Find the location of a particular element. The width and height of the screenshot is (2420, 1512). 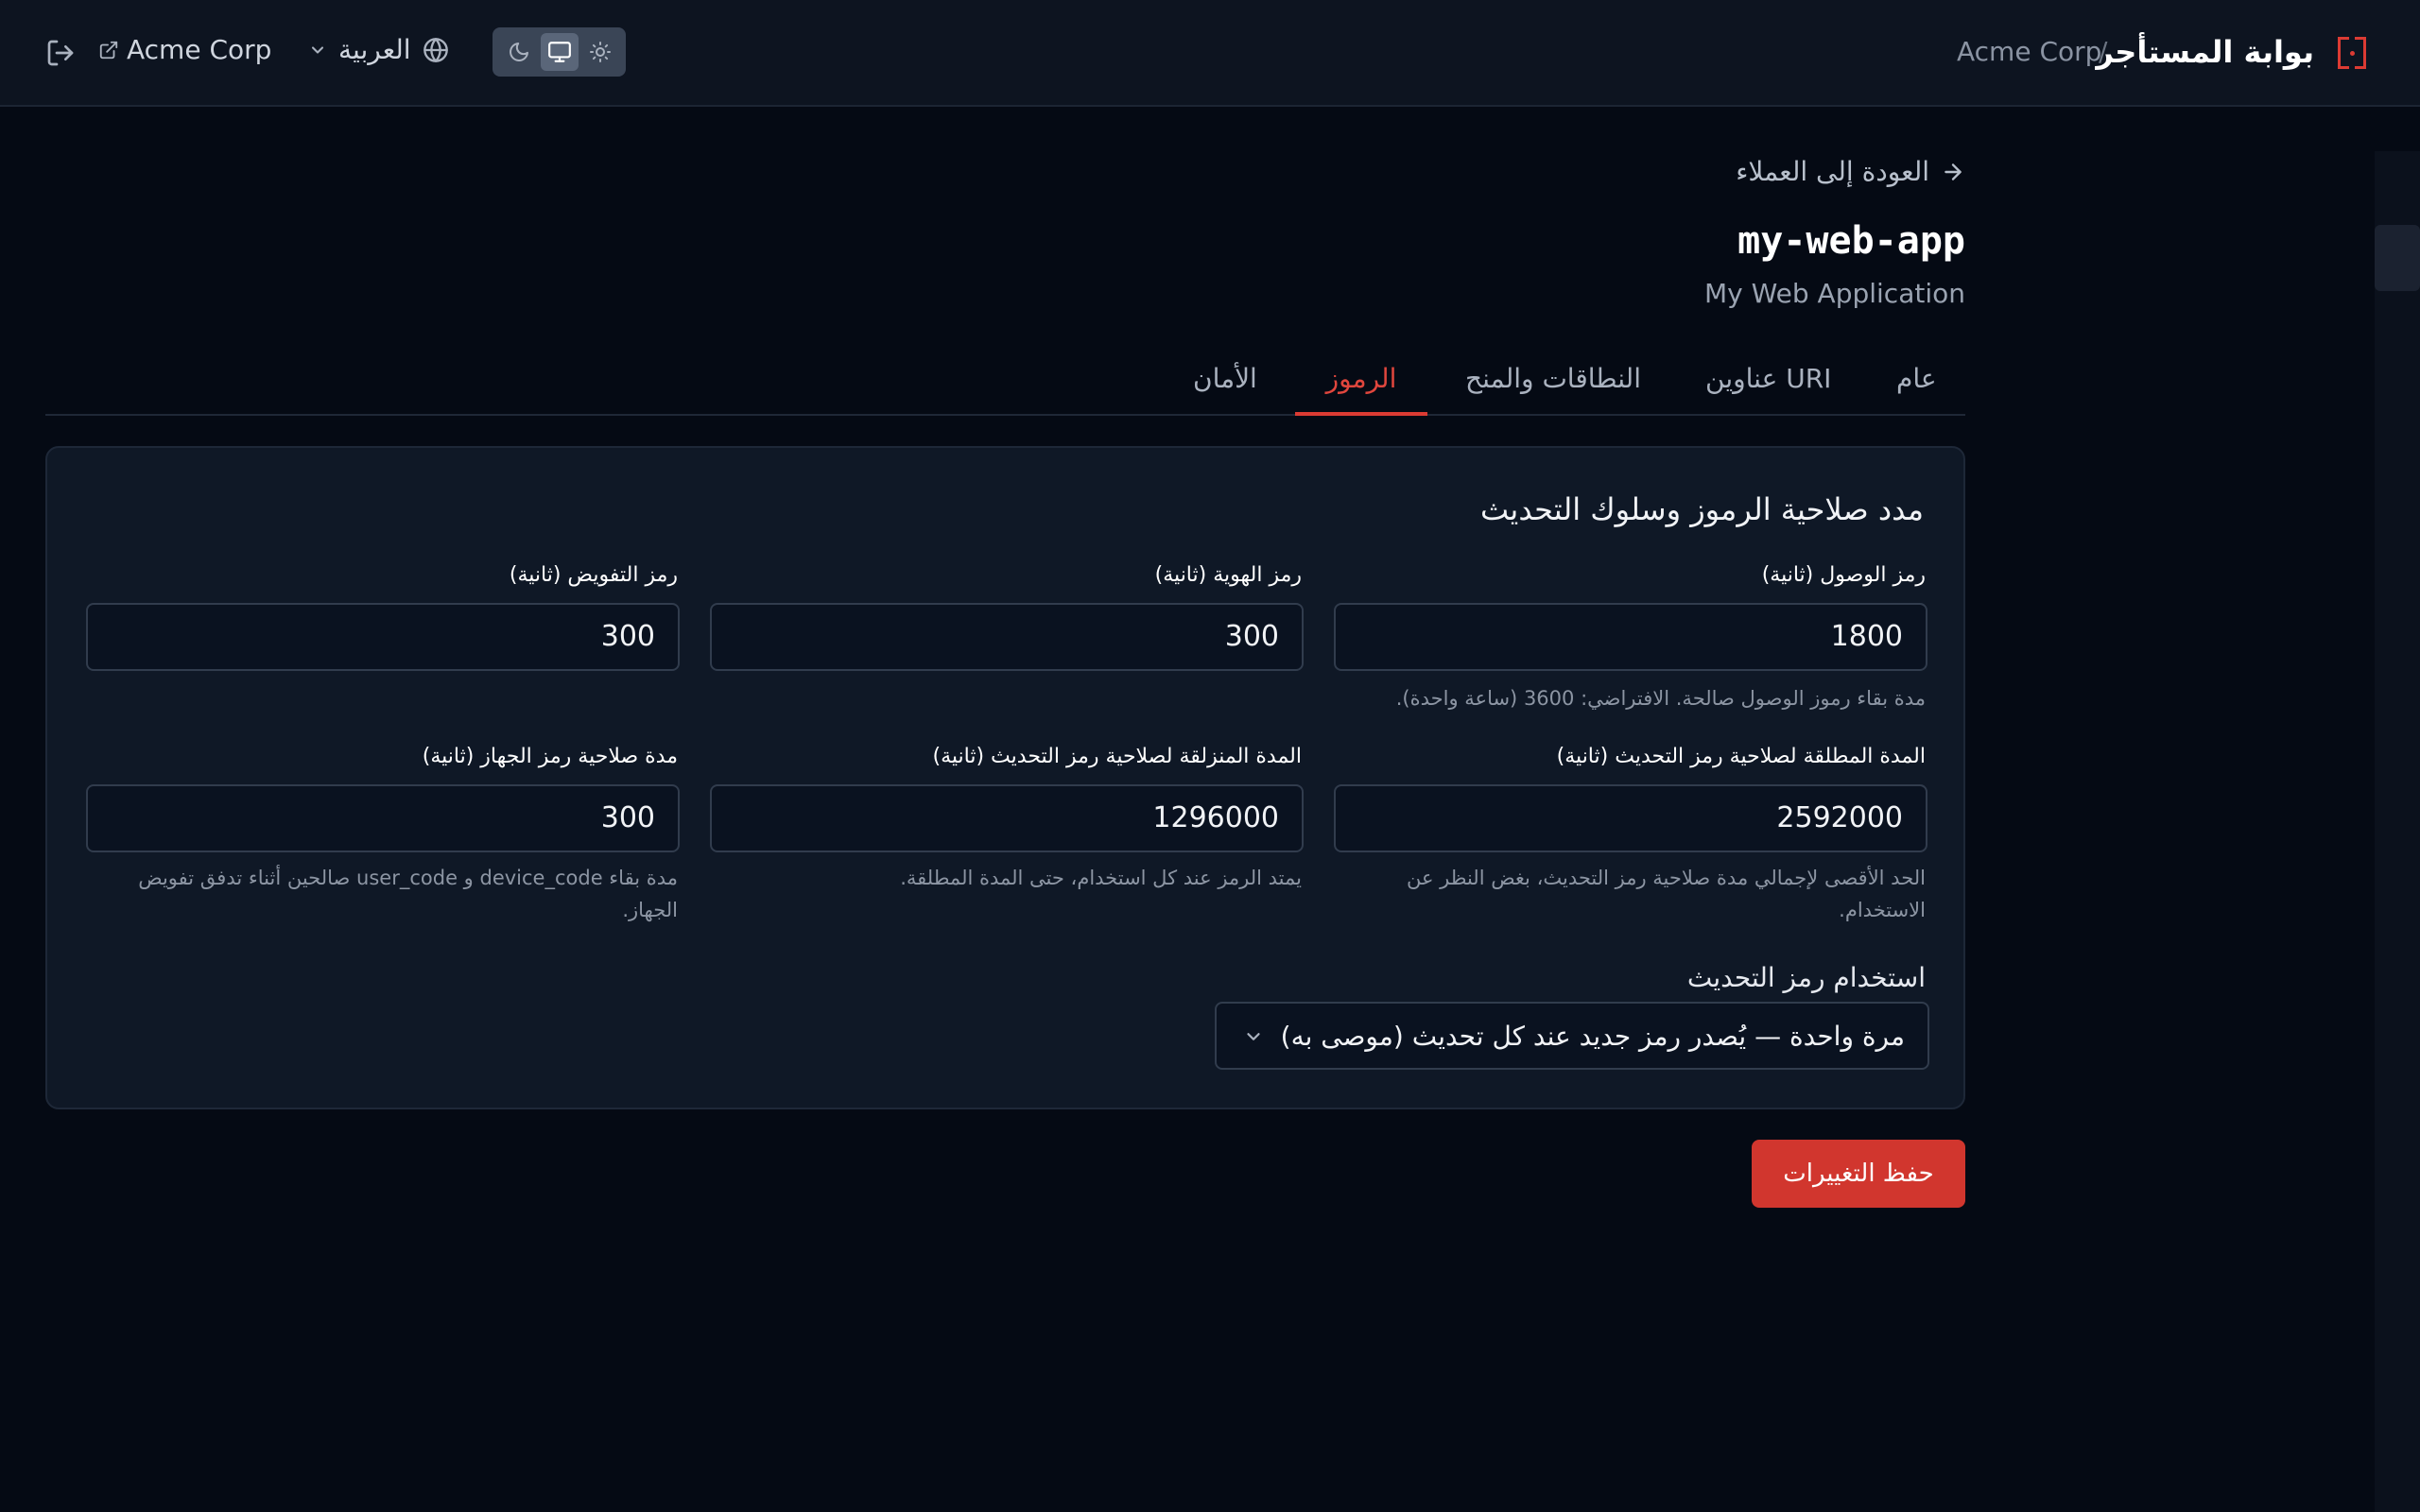

theme-light-button is located at coordinates (600, 52).